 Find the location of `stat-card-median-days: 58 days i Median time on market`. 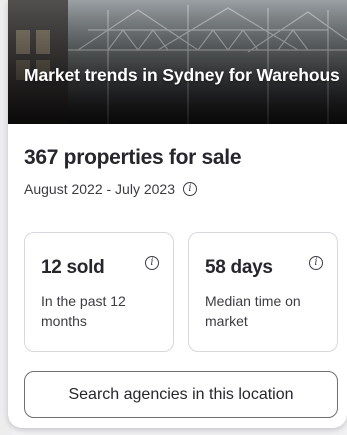

stat-card-median-days: 58 days i Median time on market is located at coordinates (263, 292).